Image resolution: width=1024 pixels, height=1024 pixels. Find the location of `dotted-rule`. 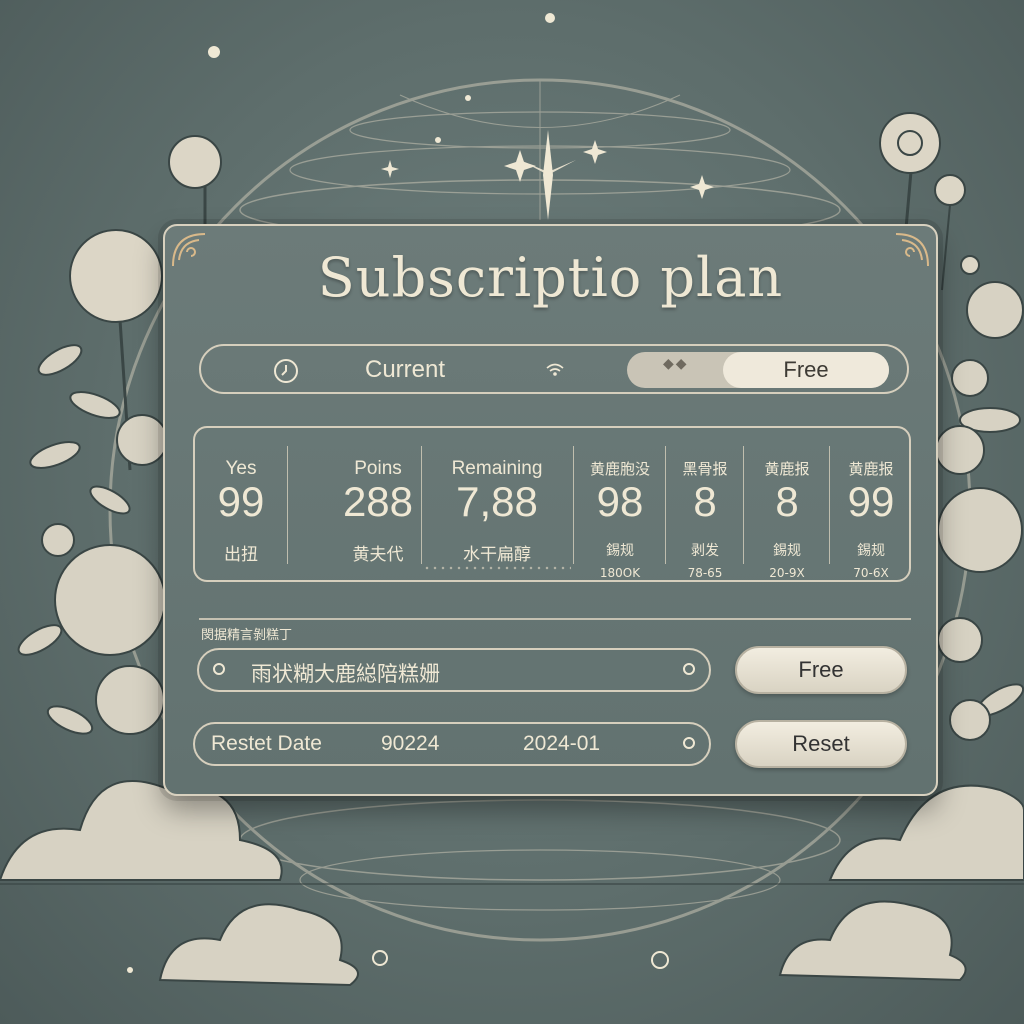

dotted-rule is located at coordinates (497, 568).